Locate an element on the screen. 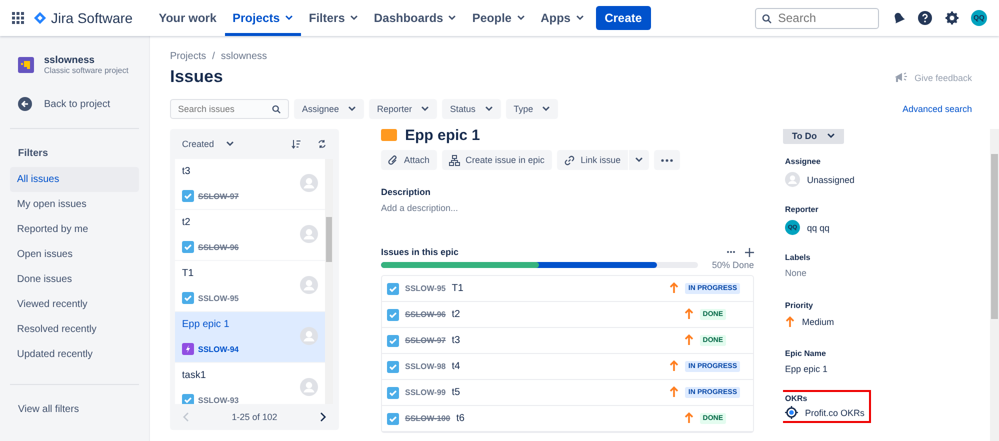  link-dropdown-button is located at coordinates (638, 160).